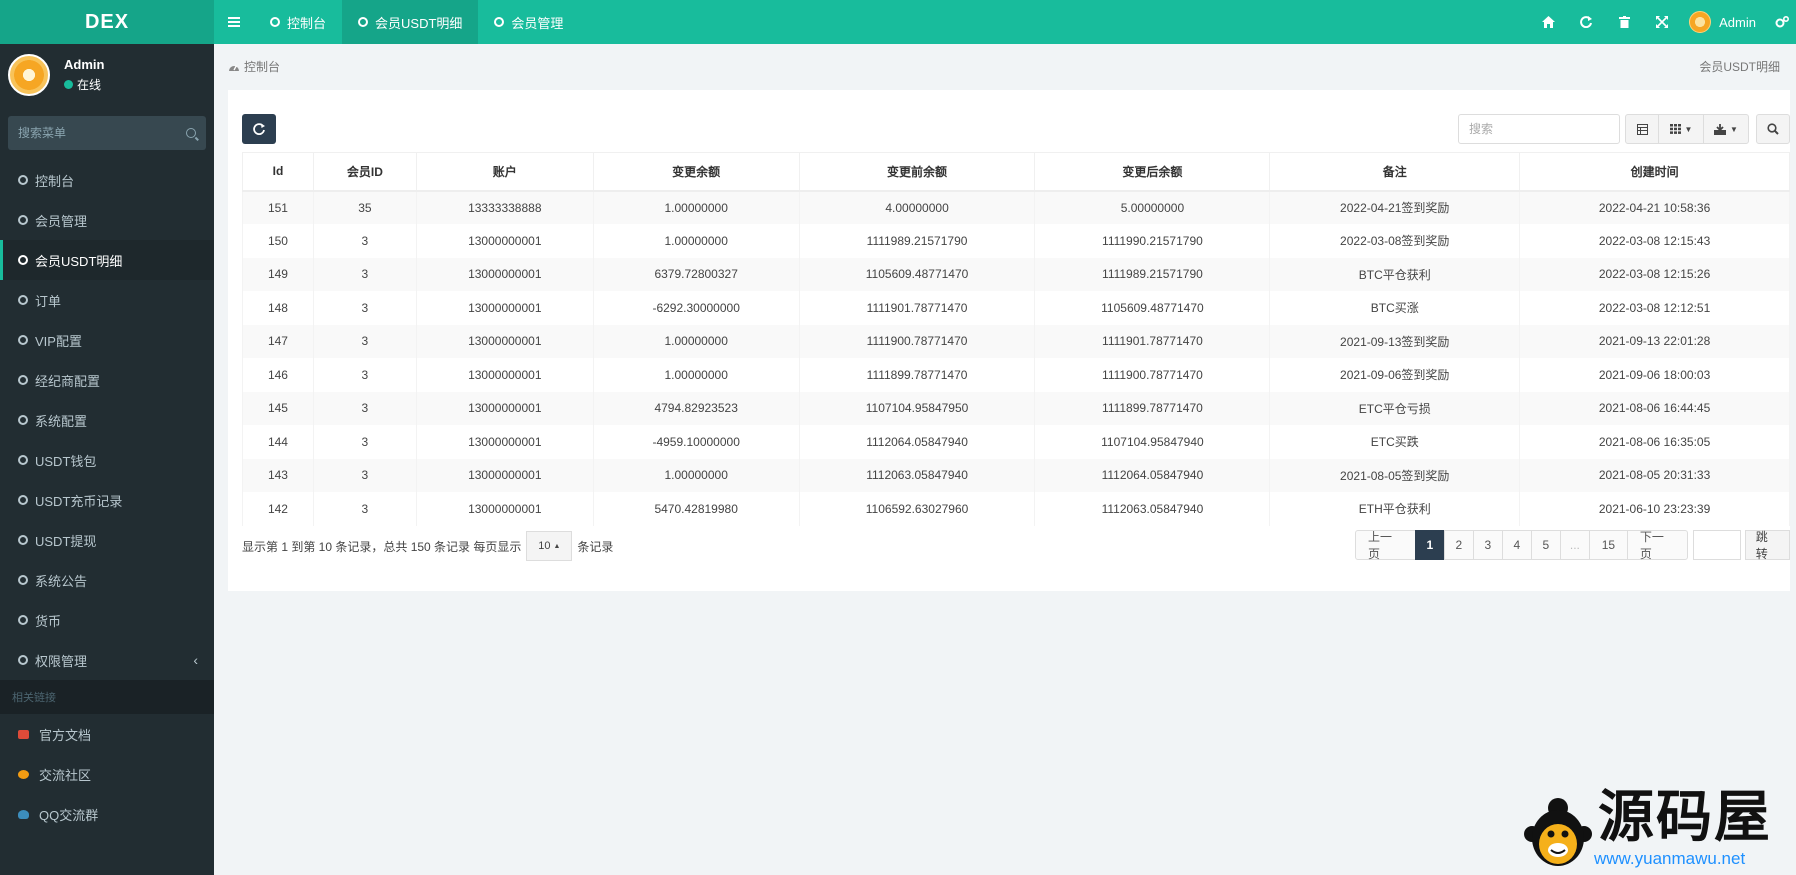  Describe the element at coordinates (1773, 129) in the screenshot. I see `advanced-search-button` at that location.